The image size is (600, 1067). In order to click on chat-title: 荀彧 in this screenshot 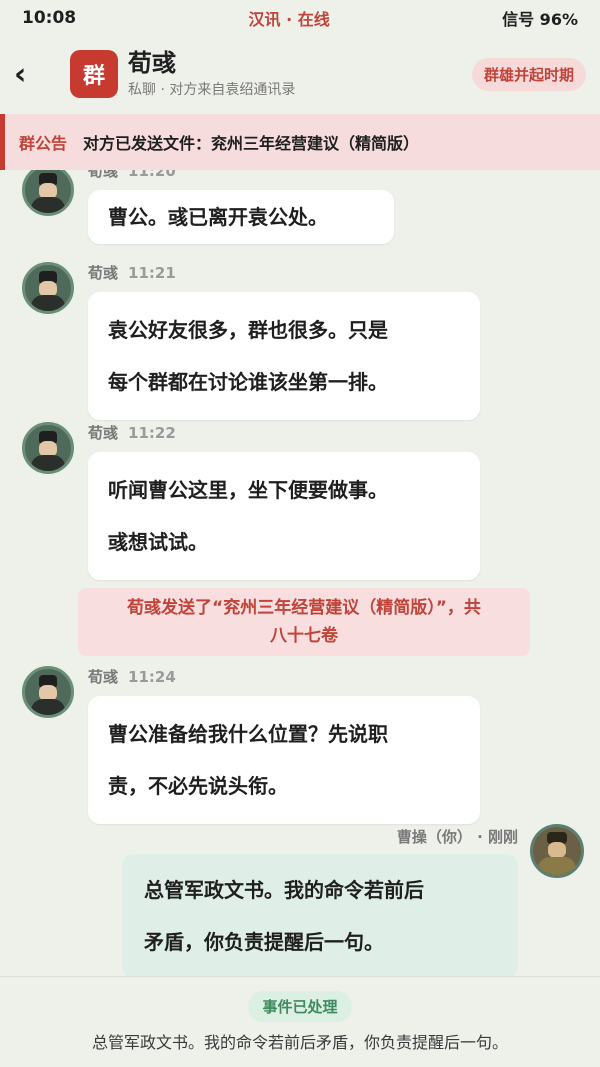, I will do `click(152, 63)`.